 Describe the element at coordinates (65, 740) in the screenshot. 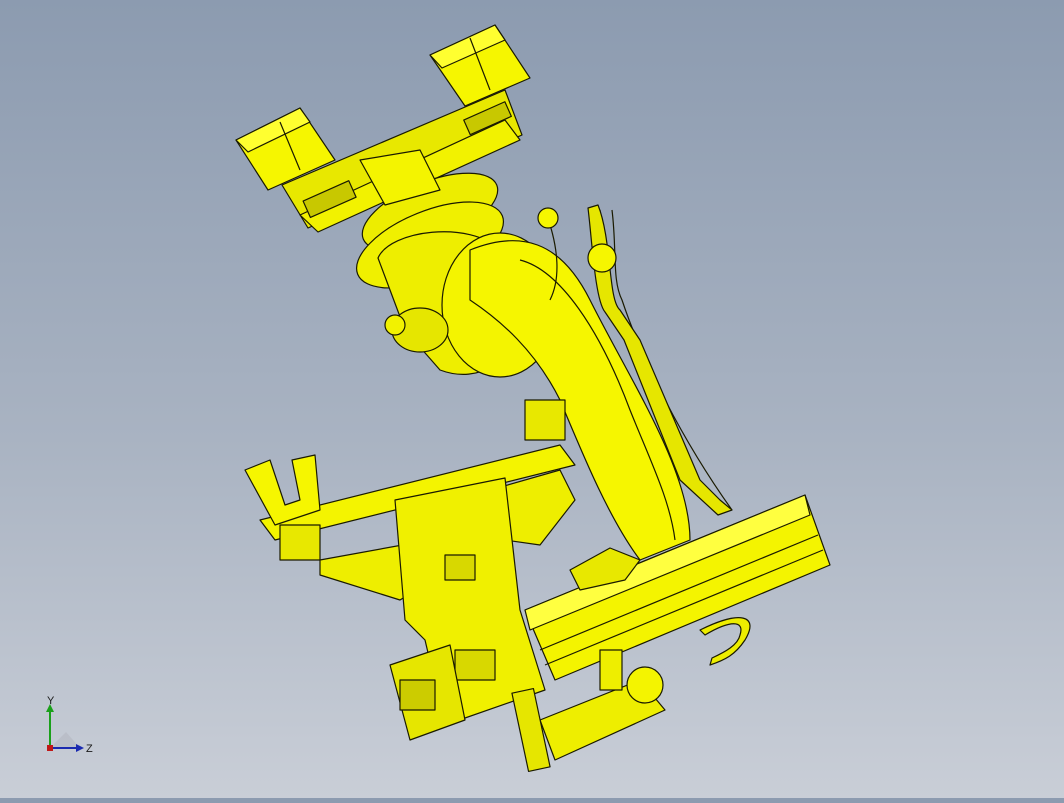

I see `triad-plane` at that location.